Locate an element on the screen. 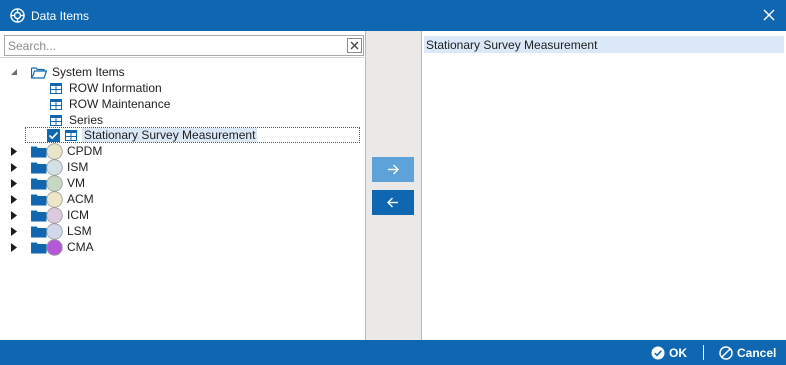  selected-item: Stationary Survey Measurement is located at coordinates (604, 44).